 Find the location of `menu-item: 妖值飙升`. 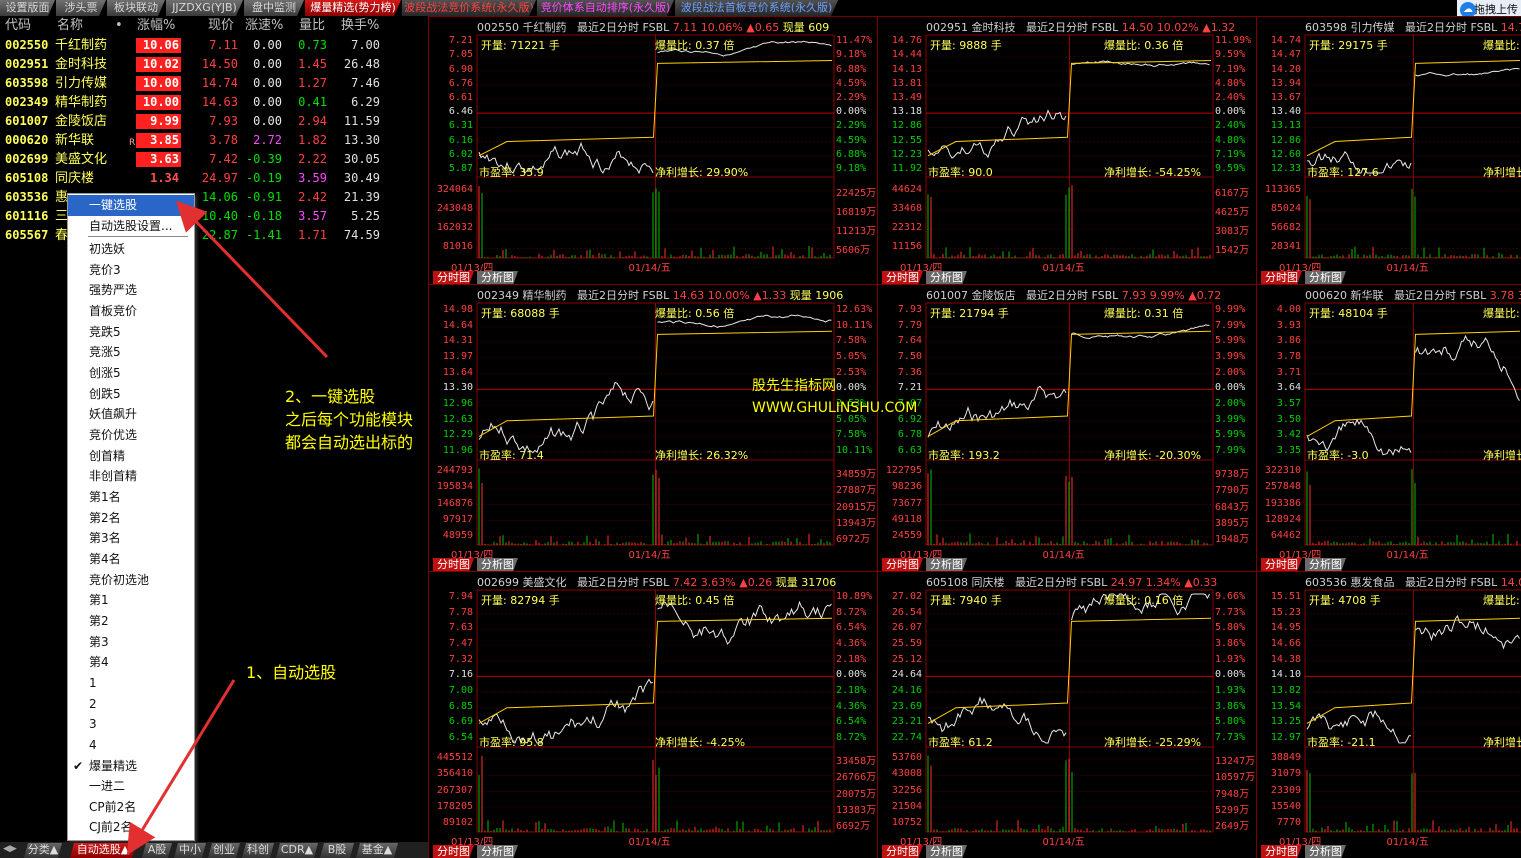

menu-item: 妖值飙升 is located at coordinates (131, 414).